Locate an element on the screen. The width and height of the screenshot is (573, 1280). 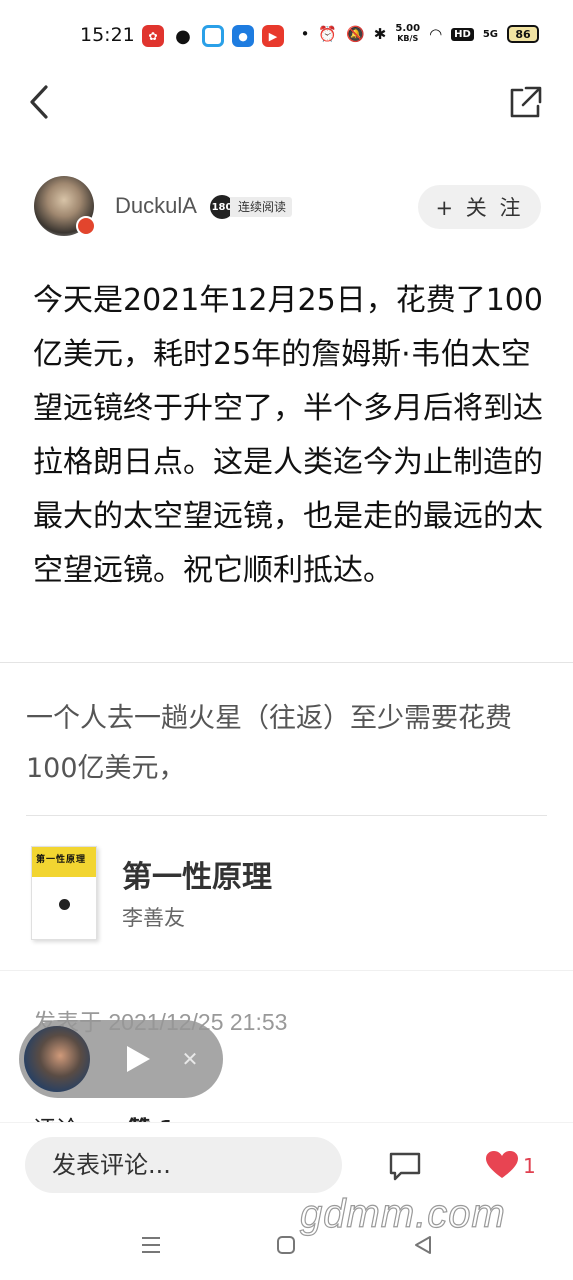
book-title: 第一性原理 is located at coordinates (197, 874).